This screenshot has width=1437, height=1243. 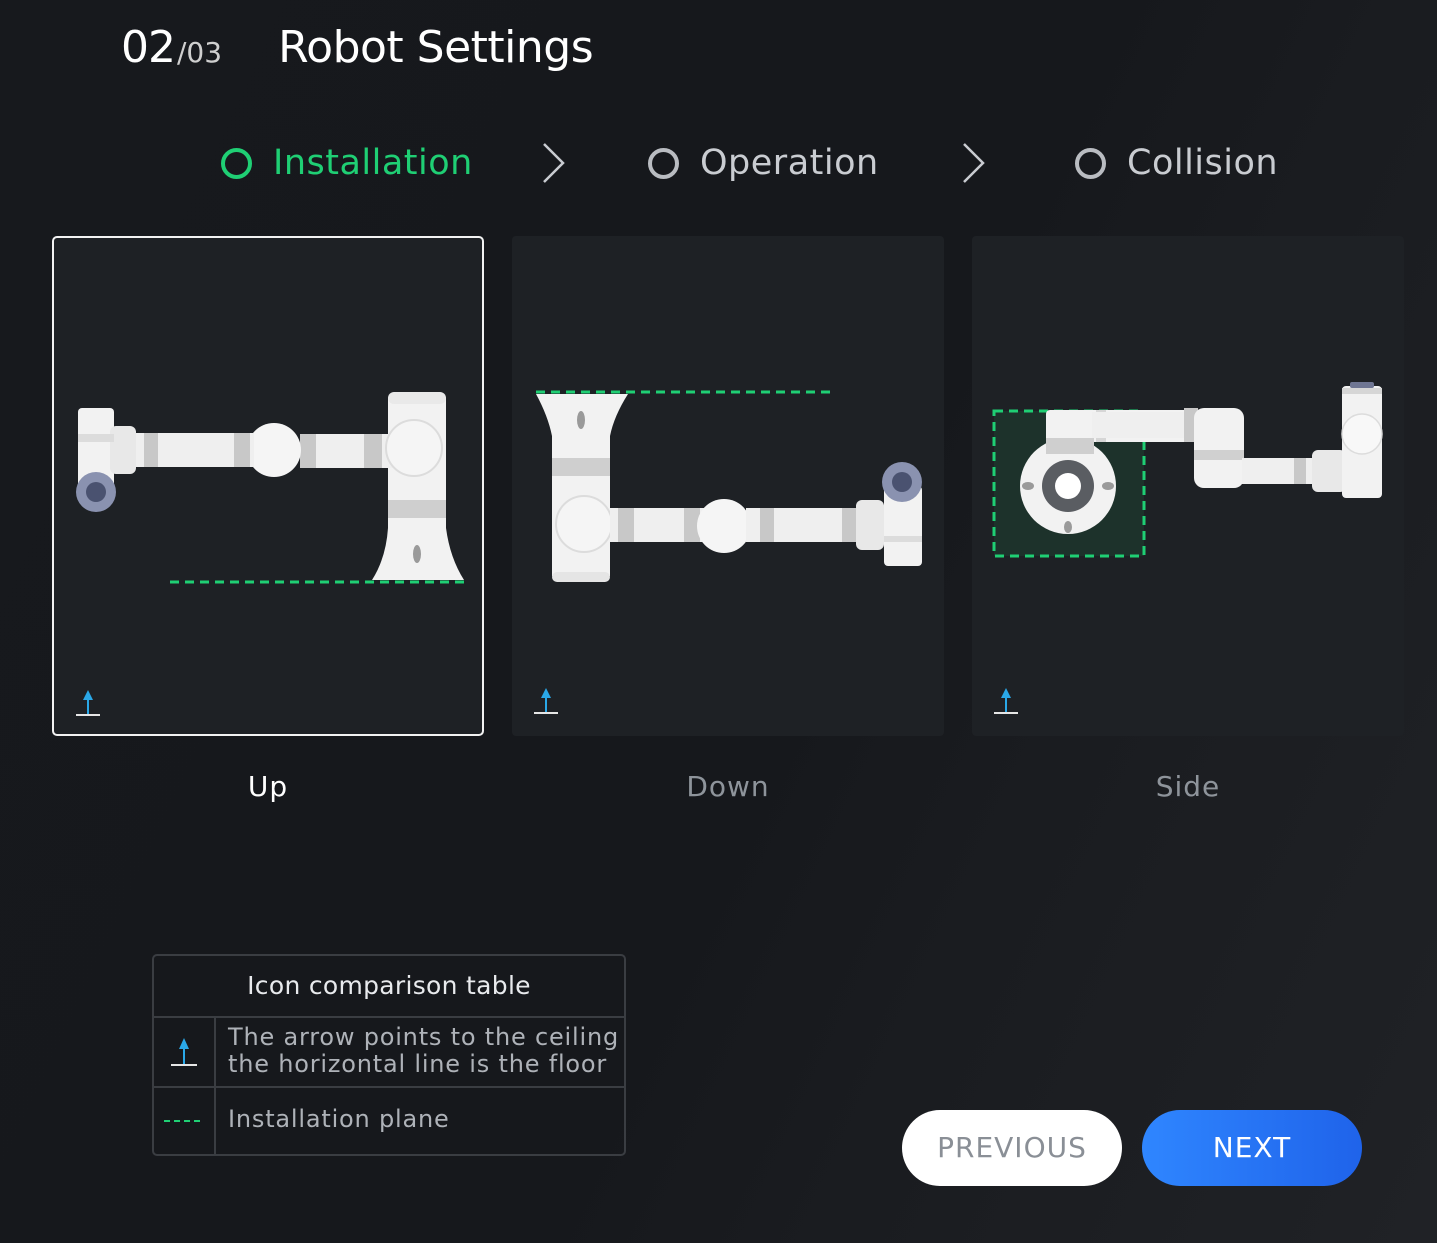 I want to click on next-button: NEXT, so click(x=1252, y=1148).